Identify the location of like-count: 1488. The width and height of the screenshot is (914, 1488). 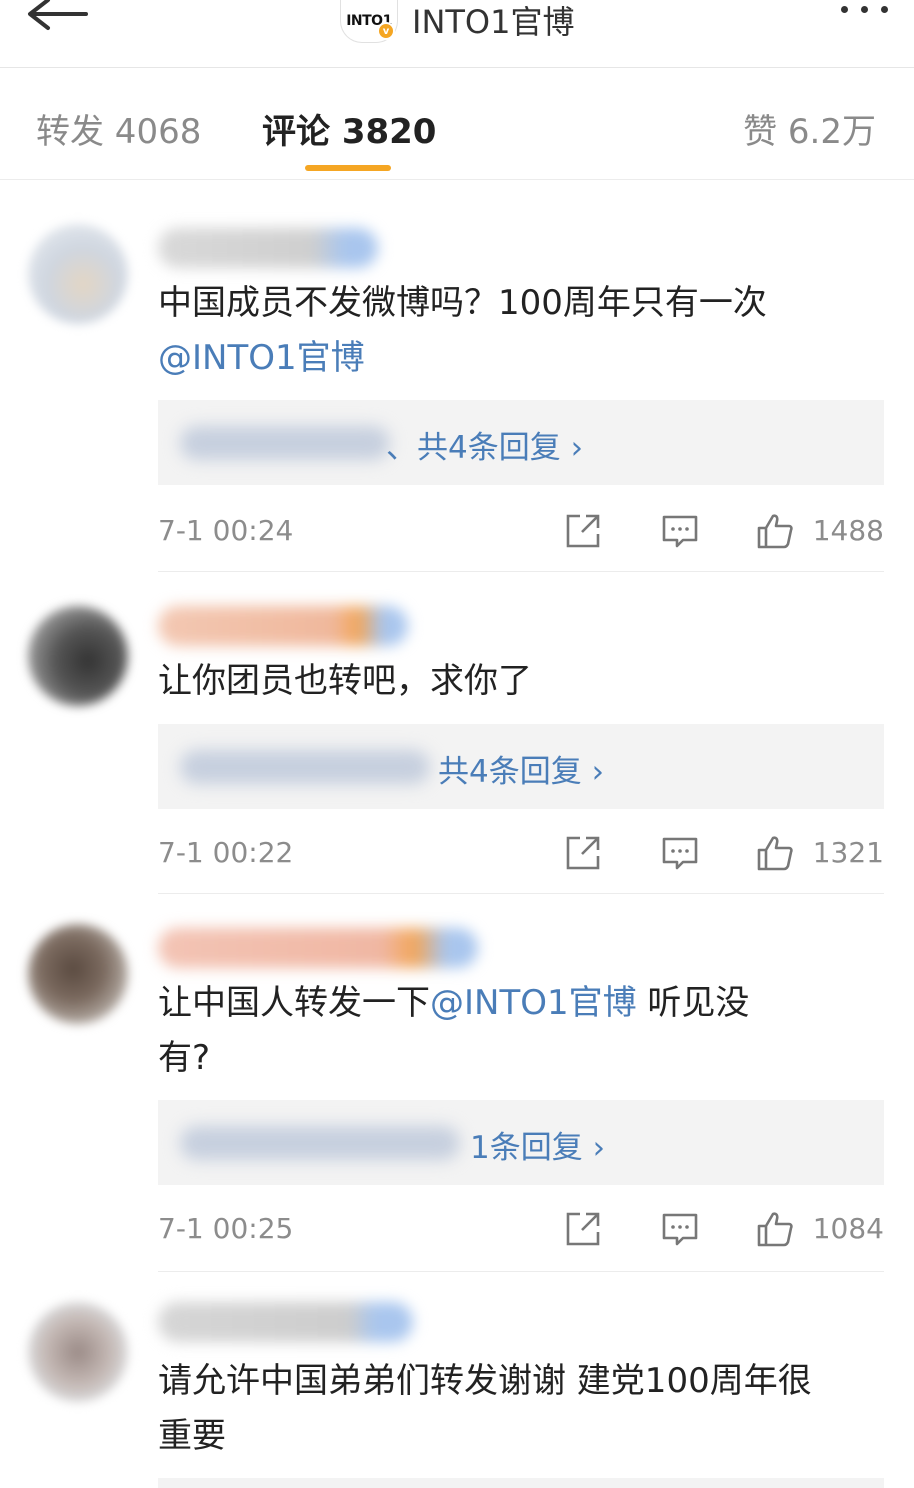
(848, 530).